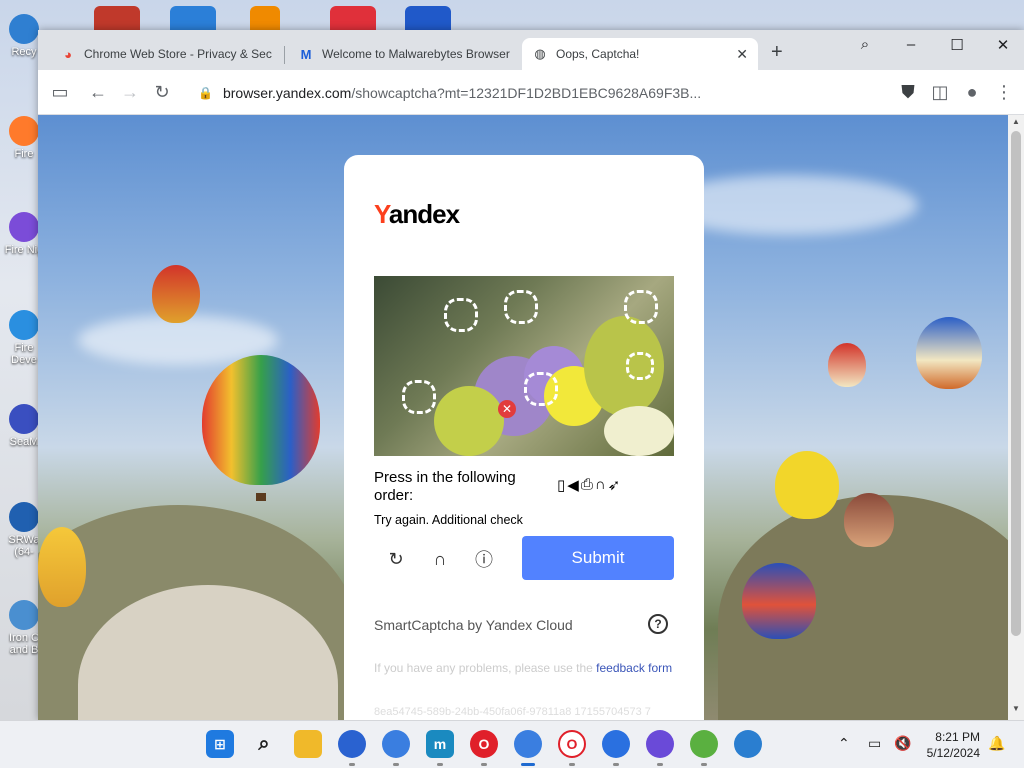 This screenshot has height=768, width=1024. I want to click on order-icons: ▯ ◀ ⎙ ∩ ➶, so click(588, 485).